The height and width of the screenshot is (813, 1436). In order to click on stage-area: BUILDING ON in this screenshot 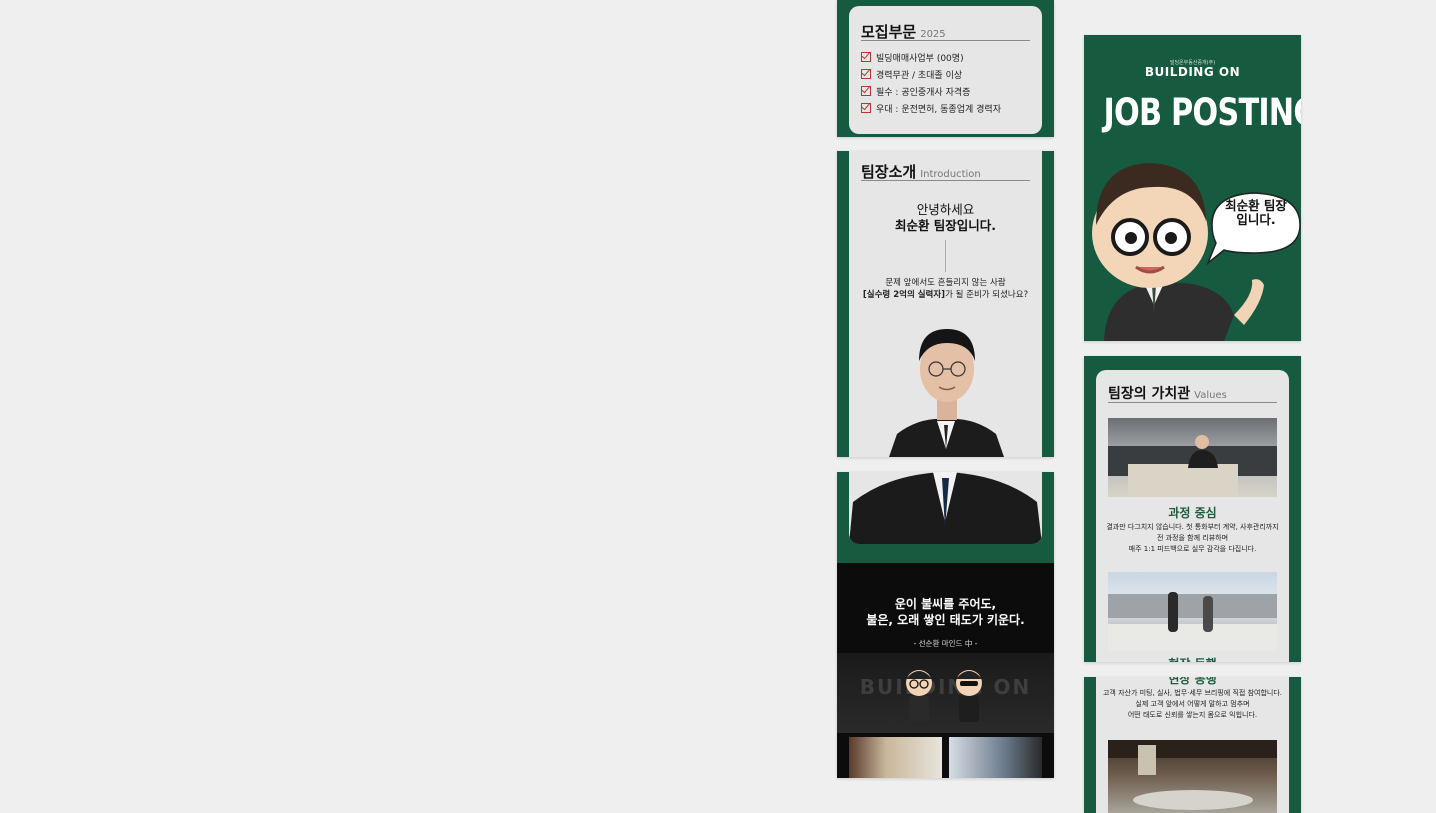, I will do `click(945, 693)`.